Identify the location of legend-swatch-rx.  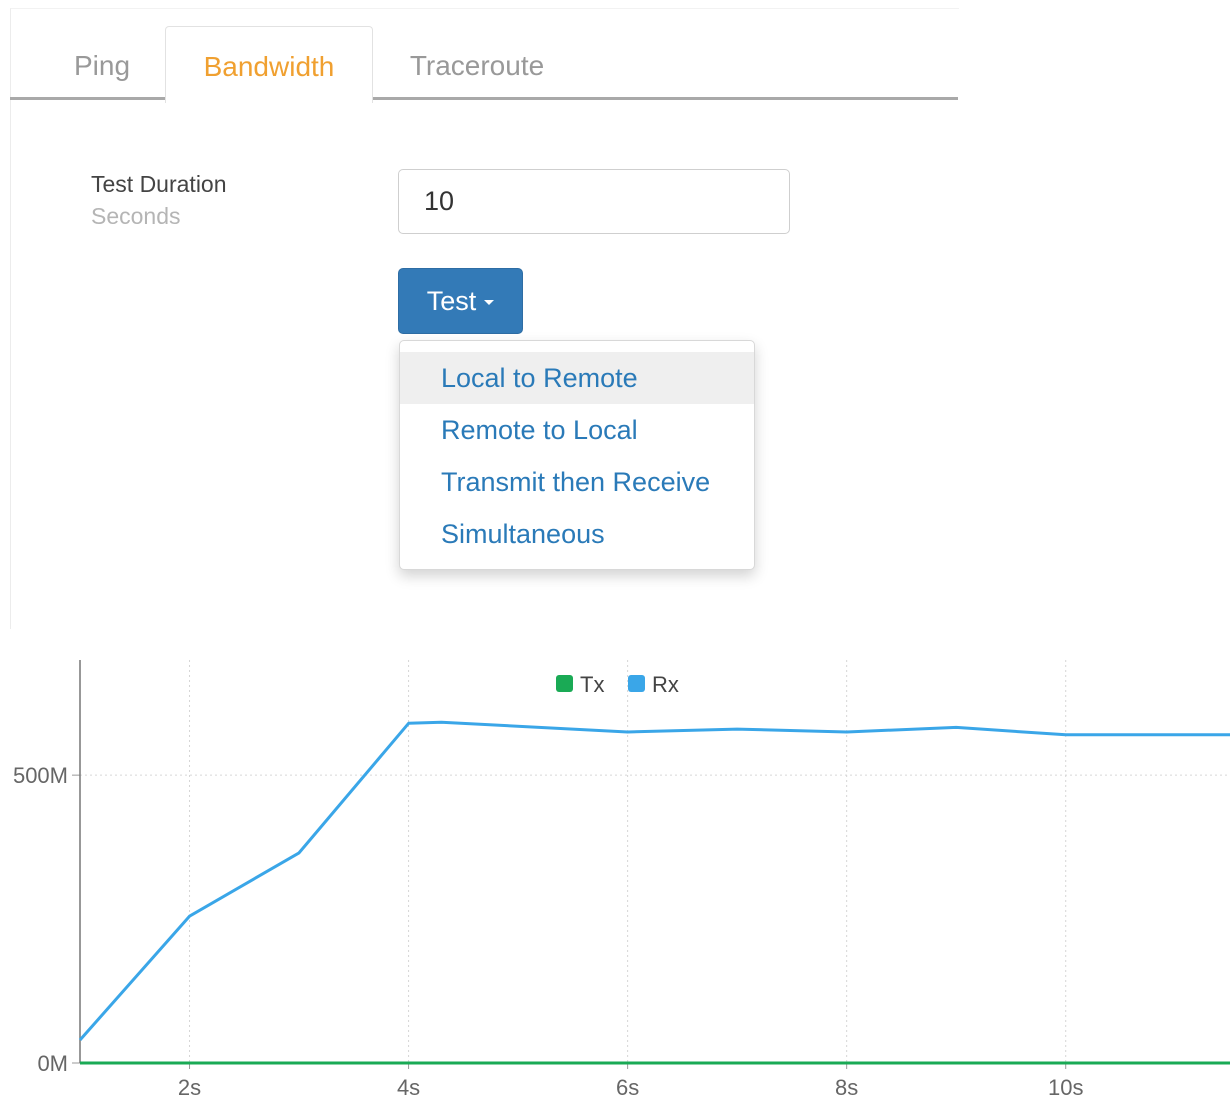
(636, 683).